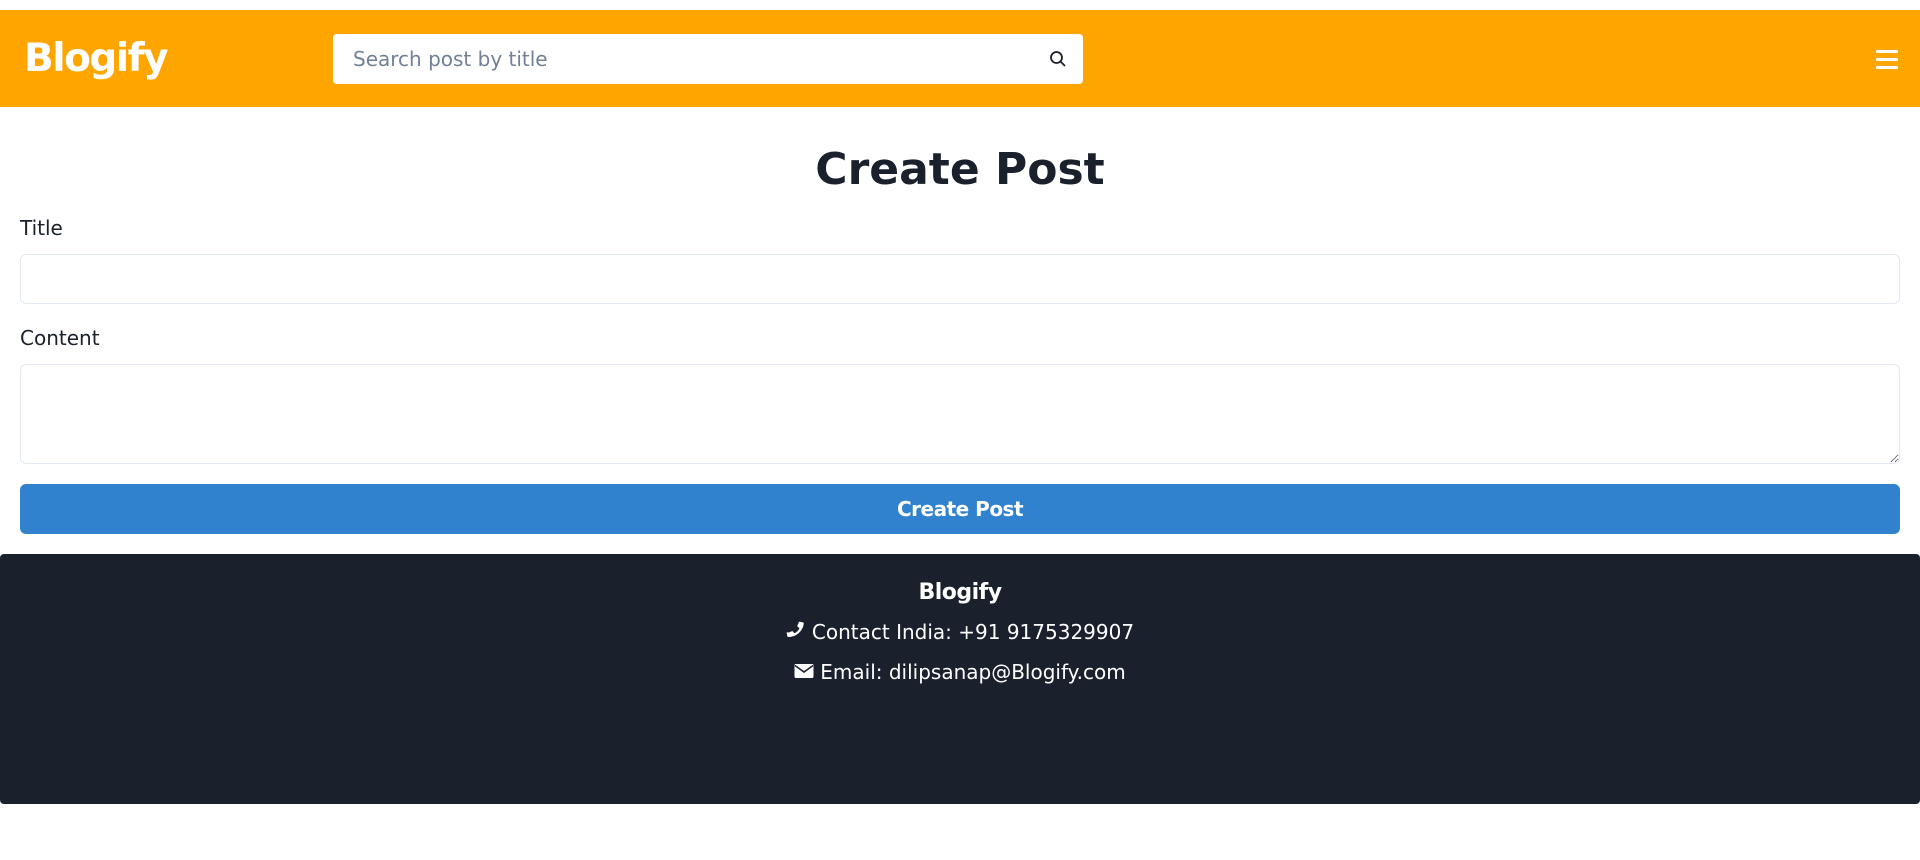  I want to click on footer-email: Email: dilipsanap@Blogify.com, so click(960, 673).